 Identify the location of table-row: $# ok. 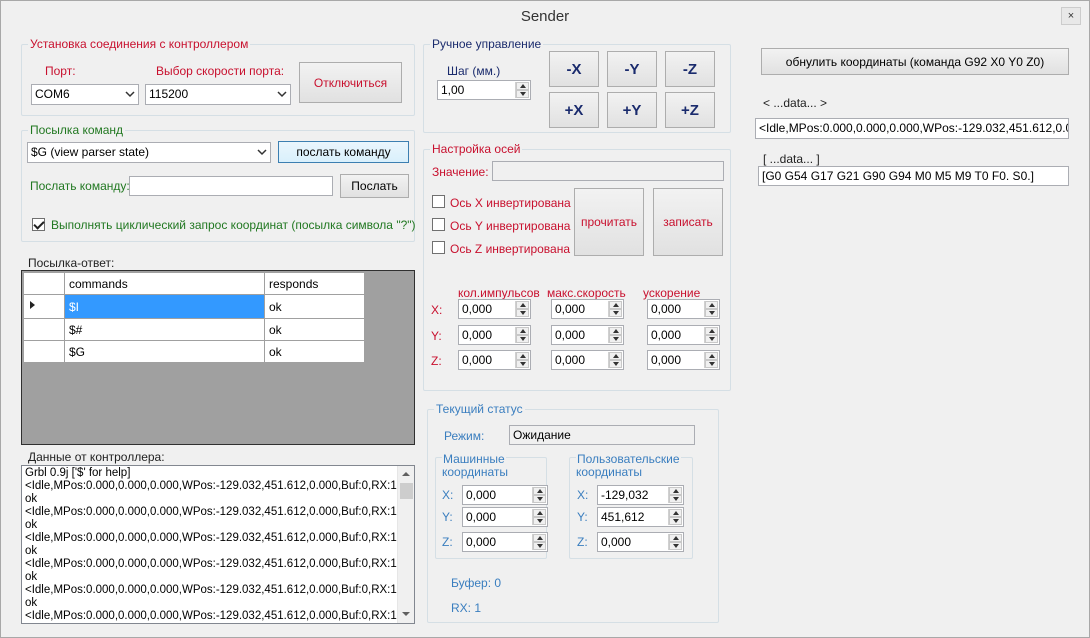
(194, 329).